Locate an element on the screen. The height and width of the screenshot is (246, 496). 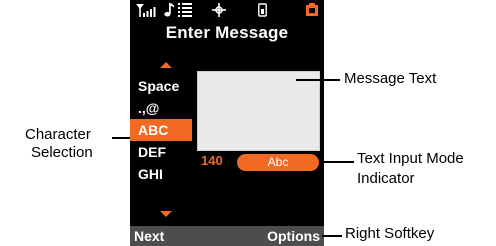
callout-line-message-text is located at coordinates (318, 80).